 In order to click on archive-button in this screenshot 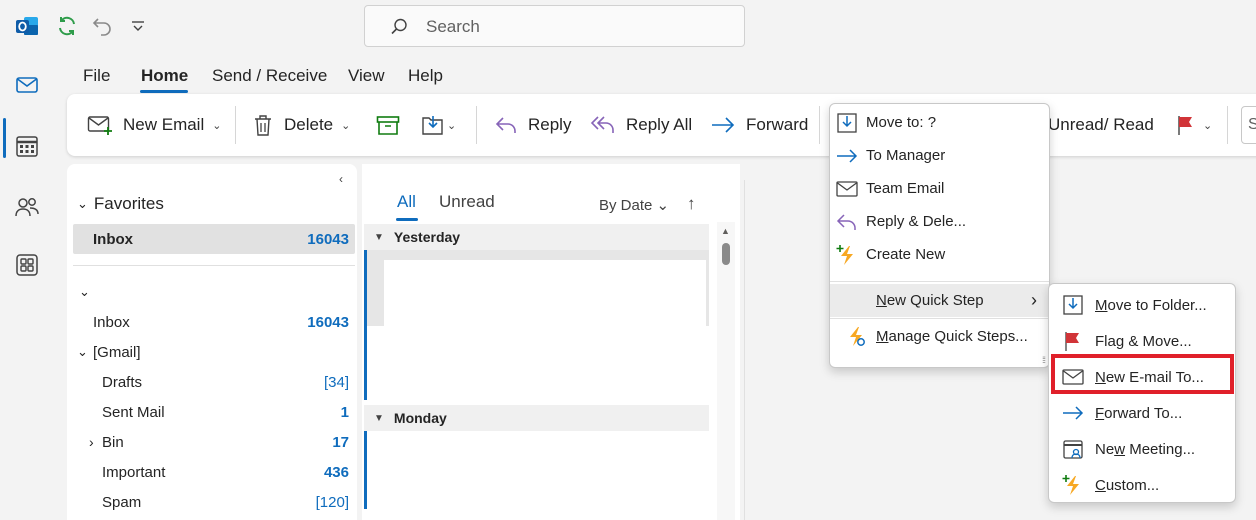, I will do `click(388, 125)`.